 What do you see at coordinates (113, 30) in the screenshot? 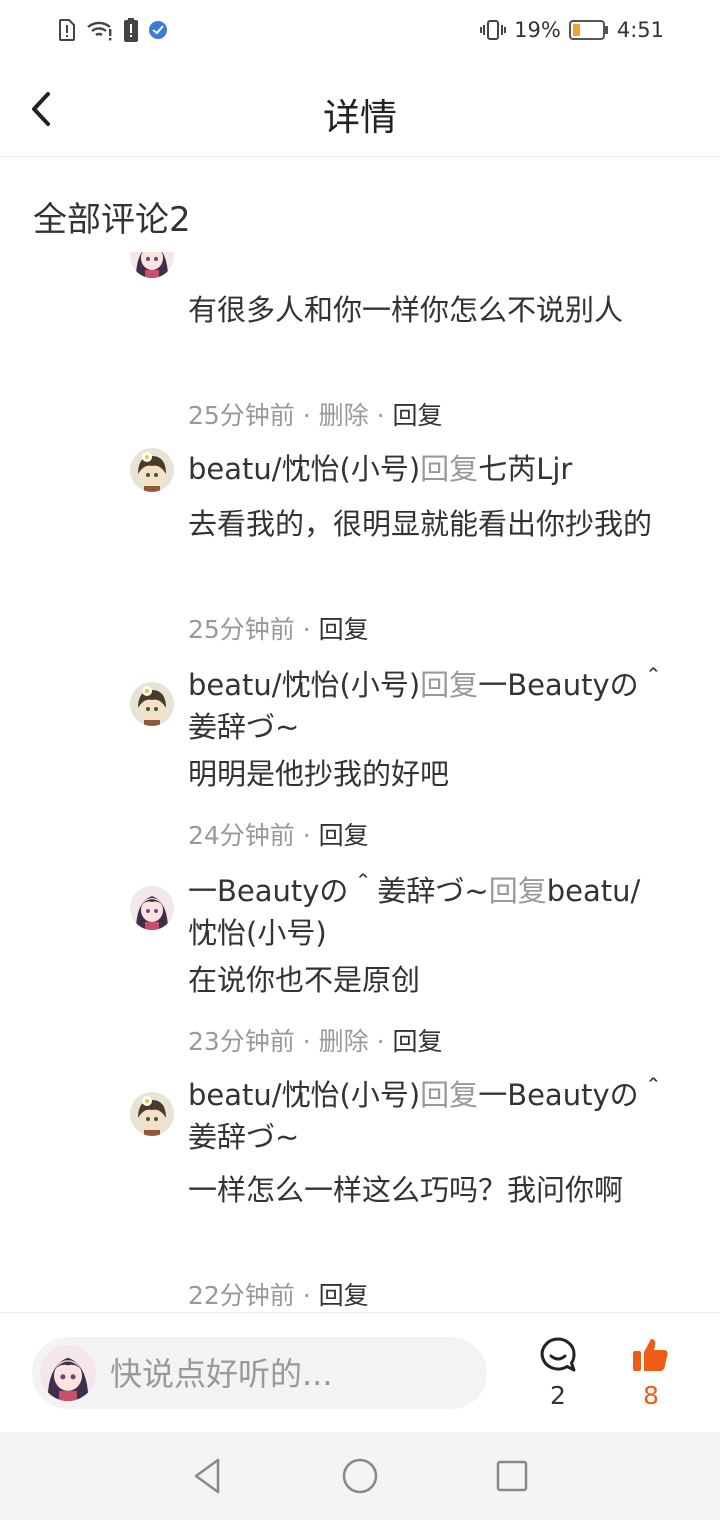
I see `status-icons-left` at bounding box center [113, 30].